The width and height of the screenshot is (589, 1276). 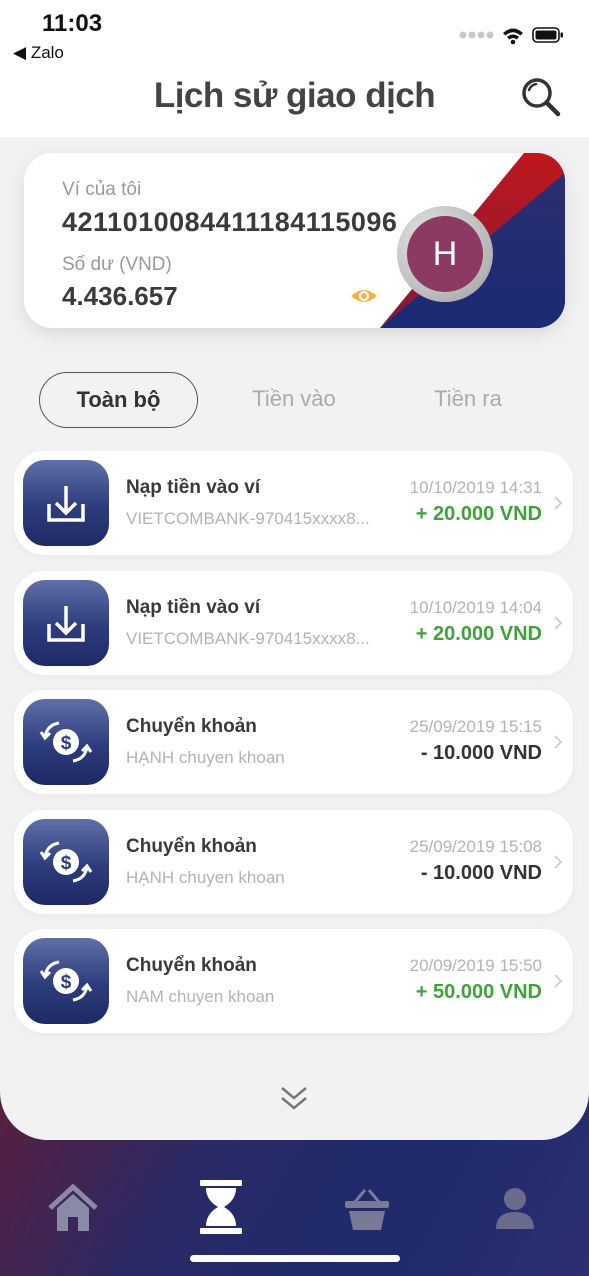 I want to click on transaction-amount: + 50.000 VND, so click(x=478, y=992).